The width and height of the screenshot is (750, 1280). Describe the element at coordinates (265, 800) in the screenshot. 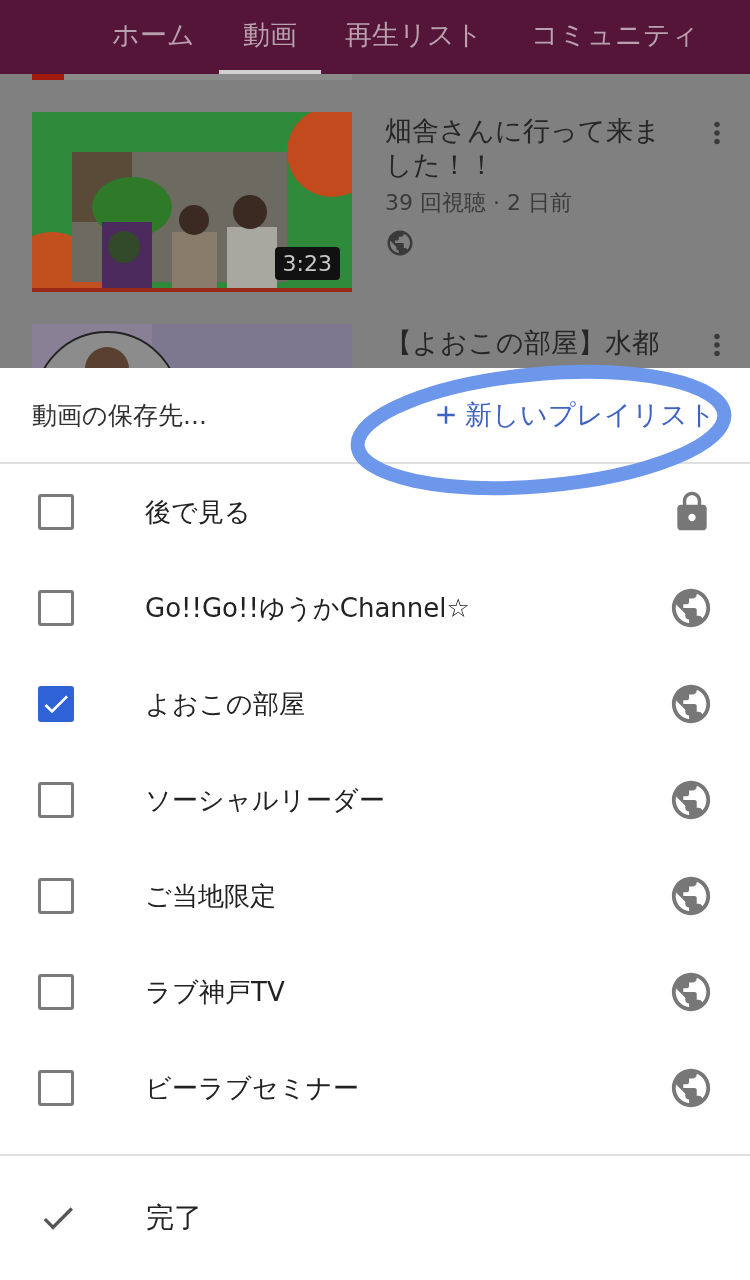

I see `playlist-name: ソーシャルリーダー` at that location.